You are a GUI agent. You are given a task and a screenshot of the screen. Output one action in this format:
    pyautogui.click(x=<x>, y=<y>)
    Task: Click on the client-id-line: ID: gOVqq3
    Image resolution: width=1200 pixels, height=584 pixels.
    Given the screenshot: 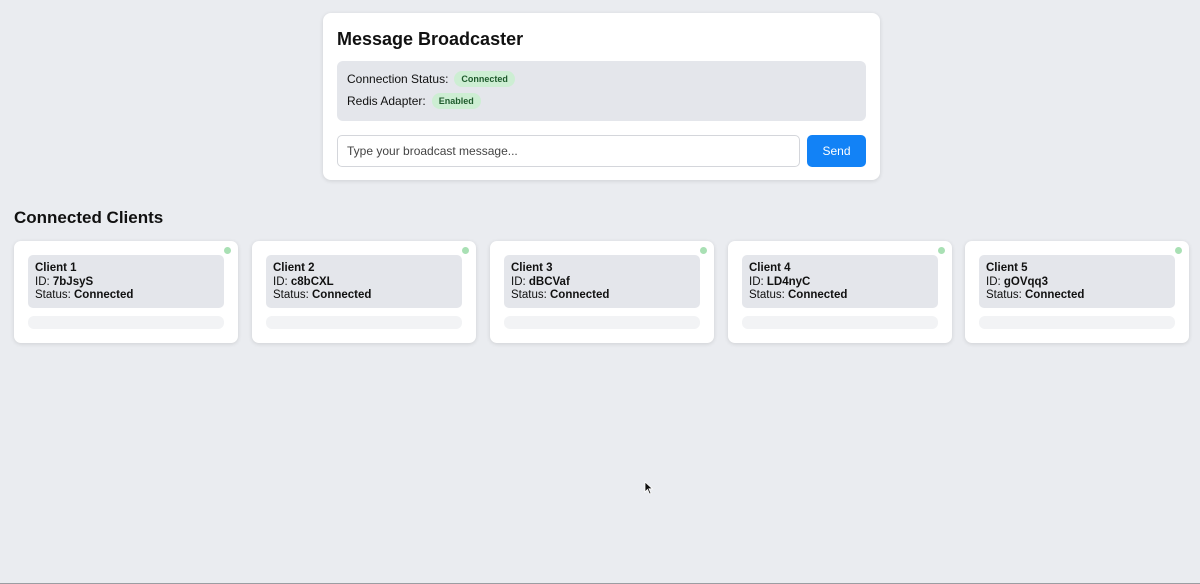 What is the action you would take?
    pyautogui.click(x=1077, y=283)
    